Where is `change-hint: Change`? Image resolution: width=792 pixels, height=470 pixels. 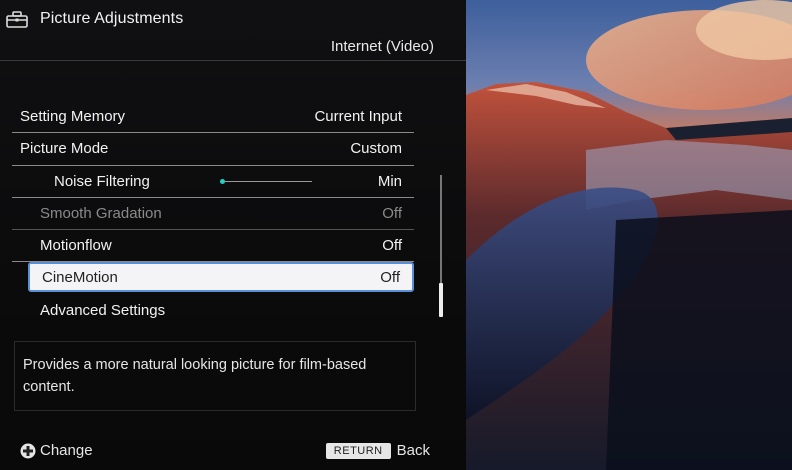
change-hint: Change is located at coordinates (56, 450).